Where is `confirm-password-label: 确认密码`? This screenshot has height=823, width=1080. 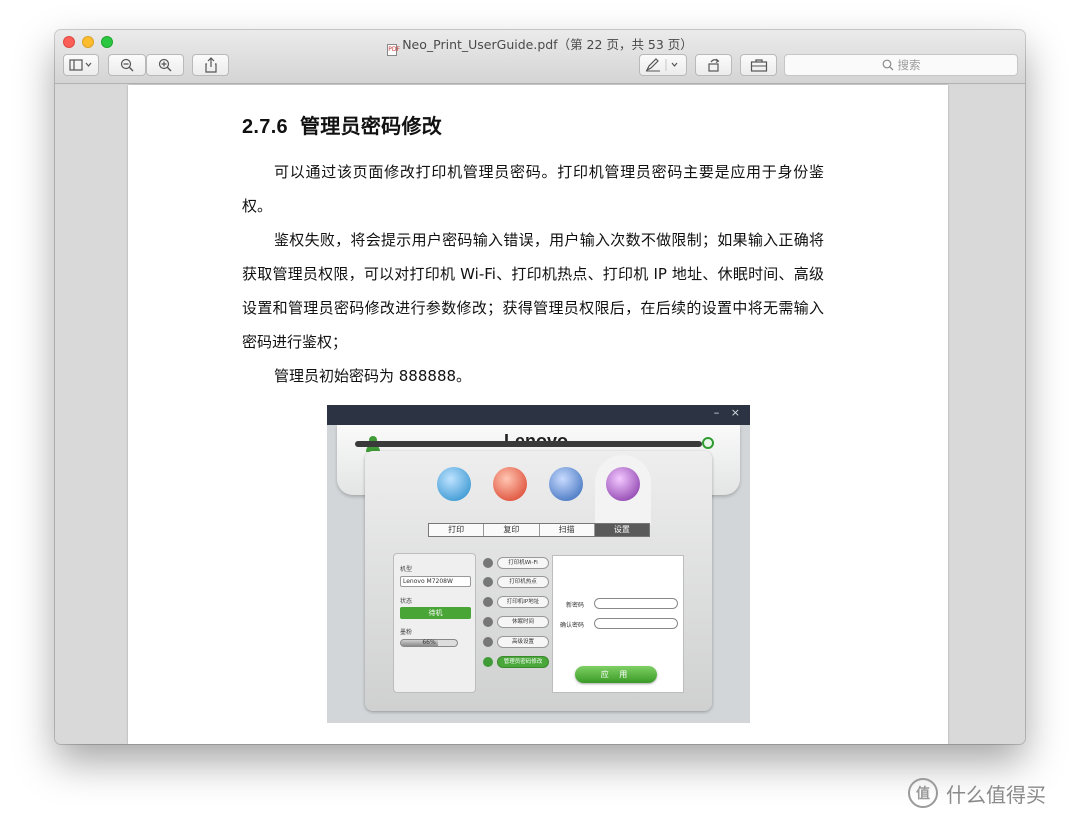 confirm-password-label: 确认密码 is located at coordinates (572, 625).